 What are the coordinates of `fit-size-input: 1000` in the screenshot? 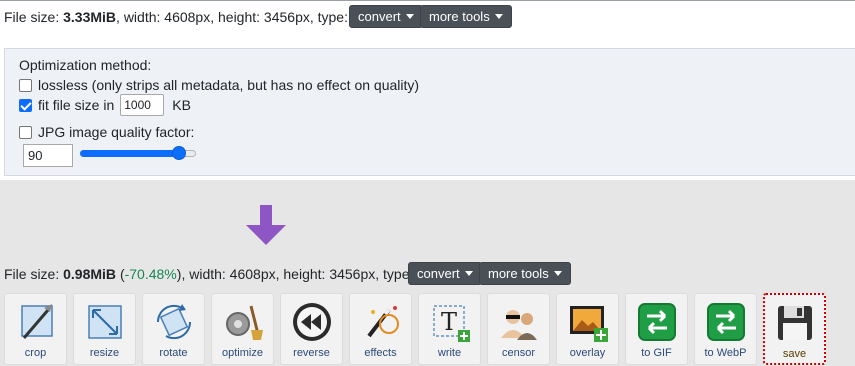 It's located at (142, 105).